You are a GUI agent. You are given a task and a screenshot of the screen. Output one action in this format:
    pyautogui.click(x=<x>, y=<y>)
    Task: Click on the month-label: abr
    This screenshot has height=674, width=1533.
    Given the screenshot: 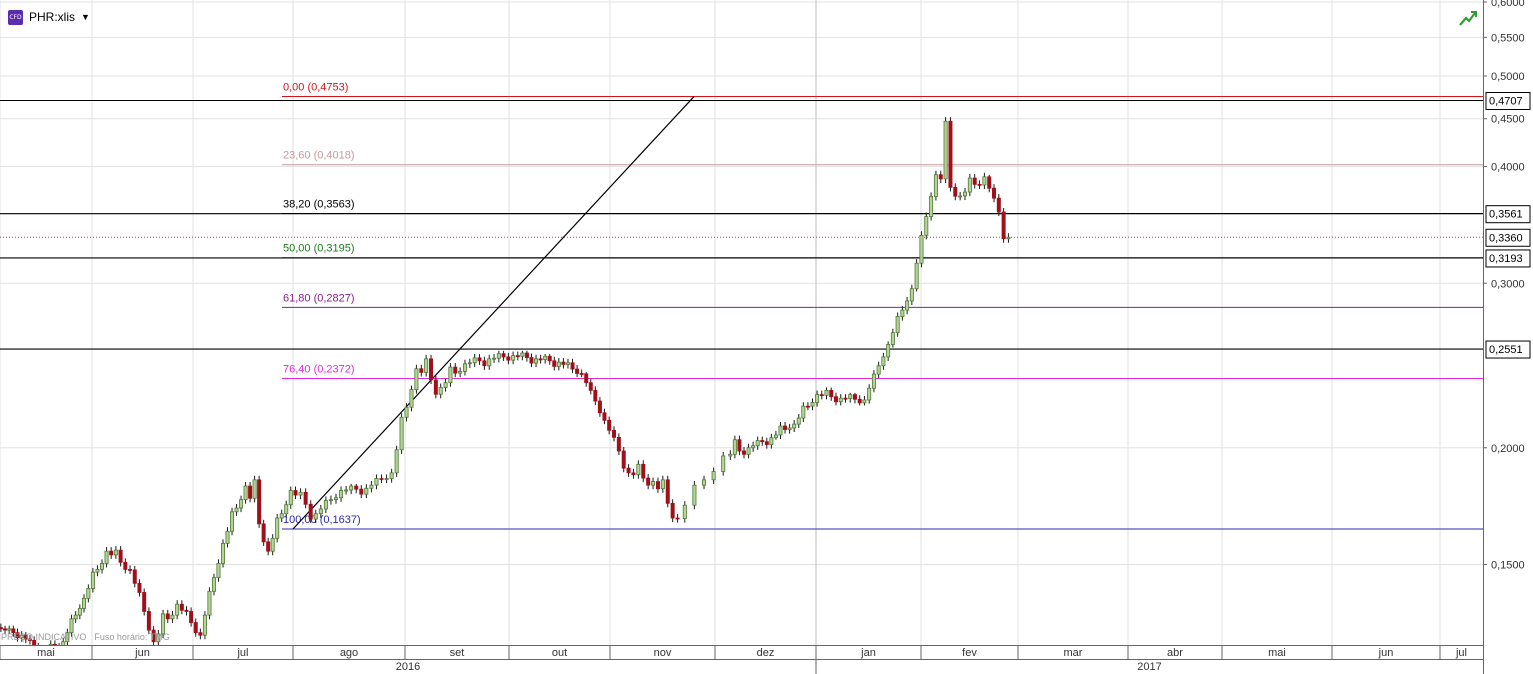 What is the action you would take?
    pyautogui.click(x=1175, y=653)
    